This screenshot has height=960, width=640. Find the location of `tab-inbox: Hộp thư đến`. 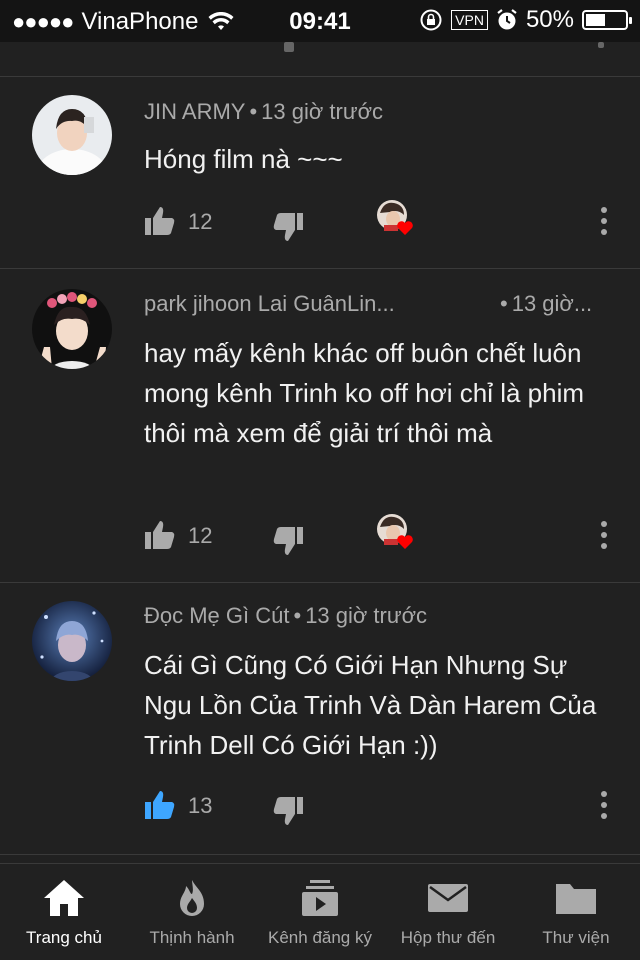

tab-inbox: Hộp thư đến is located at coordinates (448, 912).